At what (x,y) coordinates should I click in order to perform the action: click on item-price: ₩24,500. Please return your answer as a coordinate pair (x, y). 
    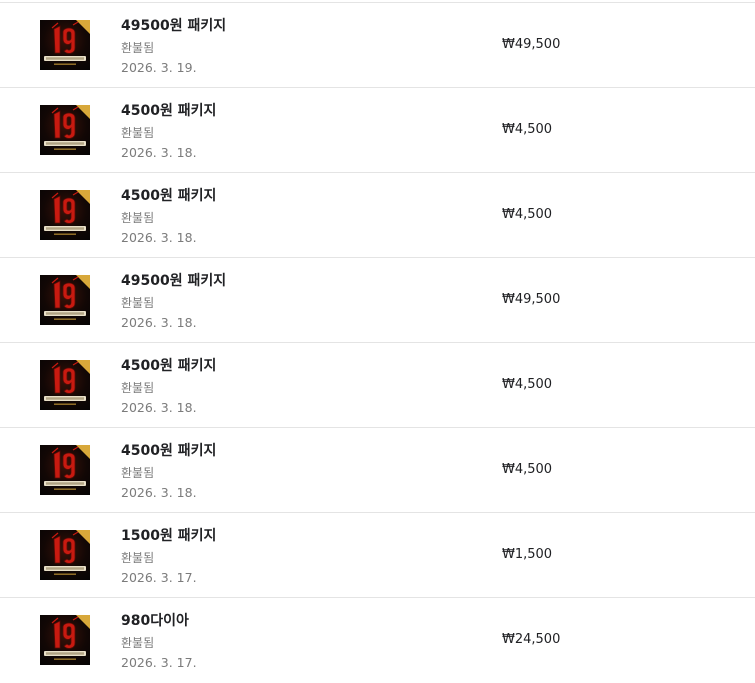
    Looking at the image, I should click on (531, 639).